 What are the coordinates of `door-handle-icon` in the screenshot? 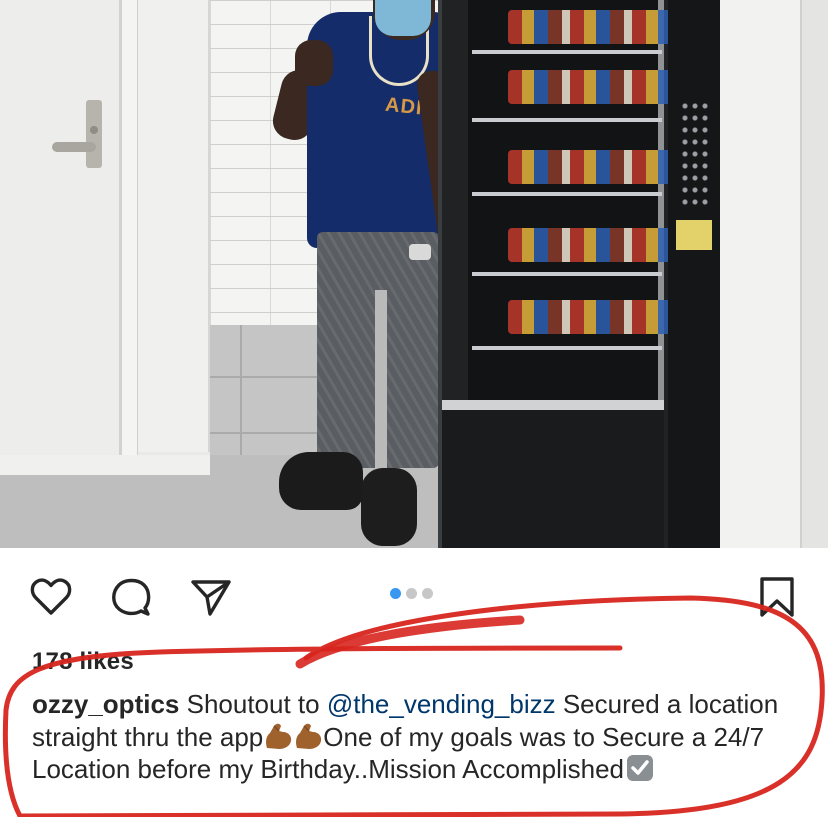 It's located at (77, 134).